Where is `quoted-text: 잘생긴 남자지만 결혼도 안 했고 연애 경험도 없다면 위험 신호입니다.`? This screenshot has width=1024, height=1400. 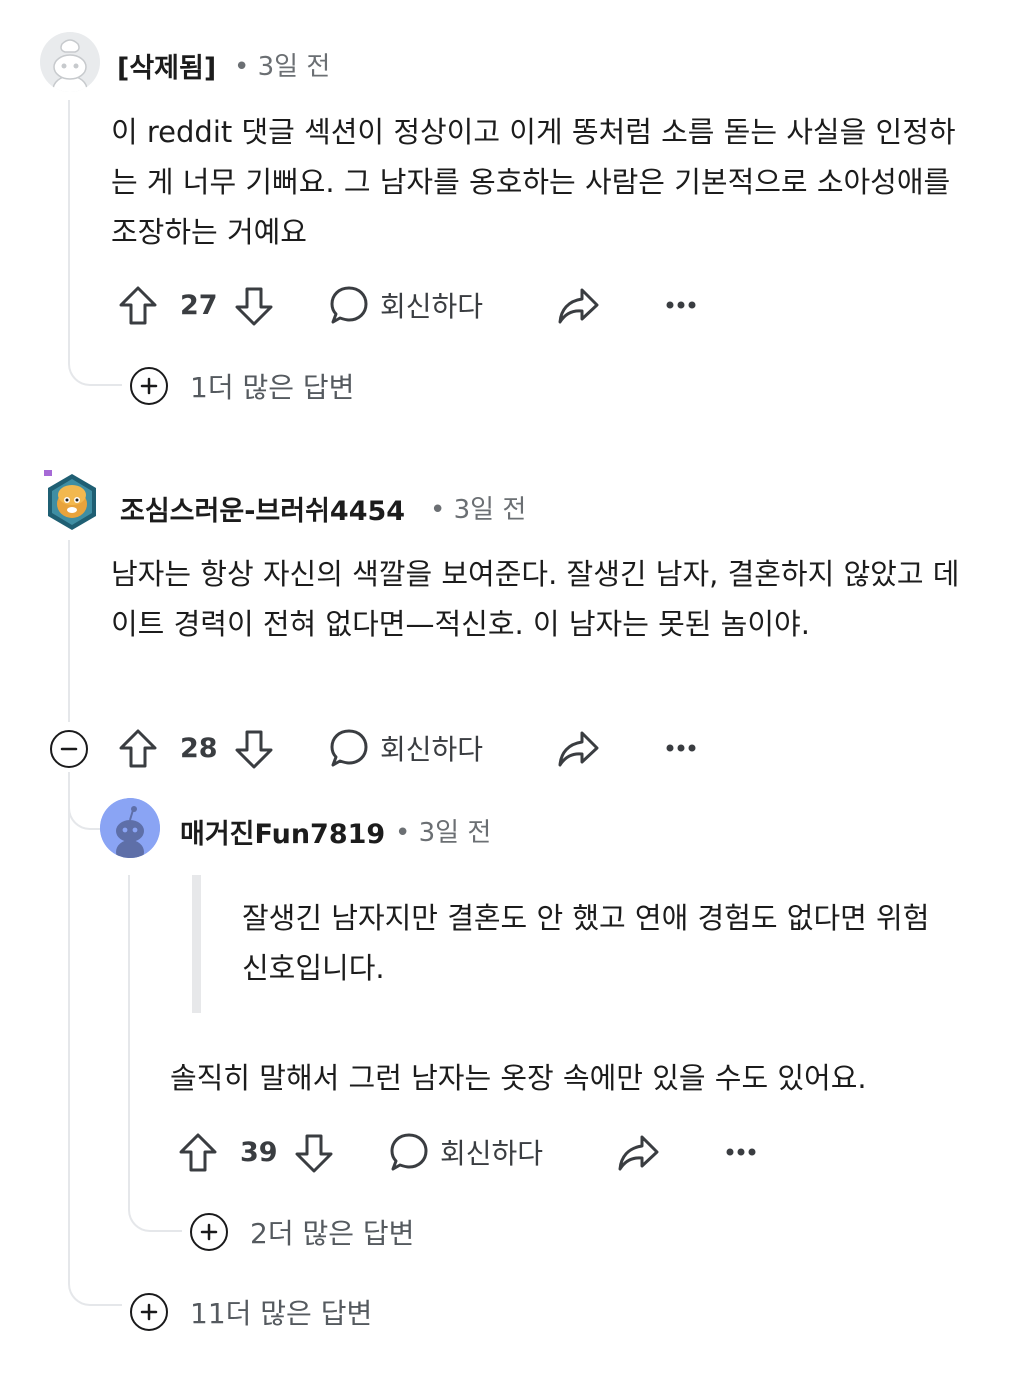 quoted-text: 잘생긴 남자지만 결혼도 안 했고 연애 경험도 없다면 위험 신호입니다. is located at coordinates (586, 943).